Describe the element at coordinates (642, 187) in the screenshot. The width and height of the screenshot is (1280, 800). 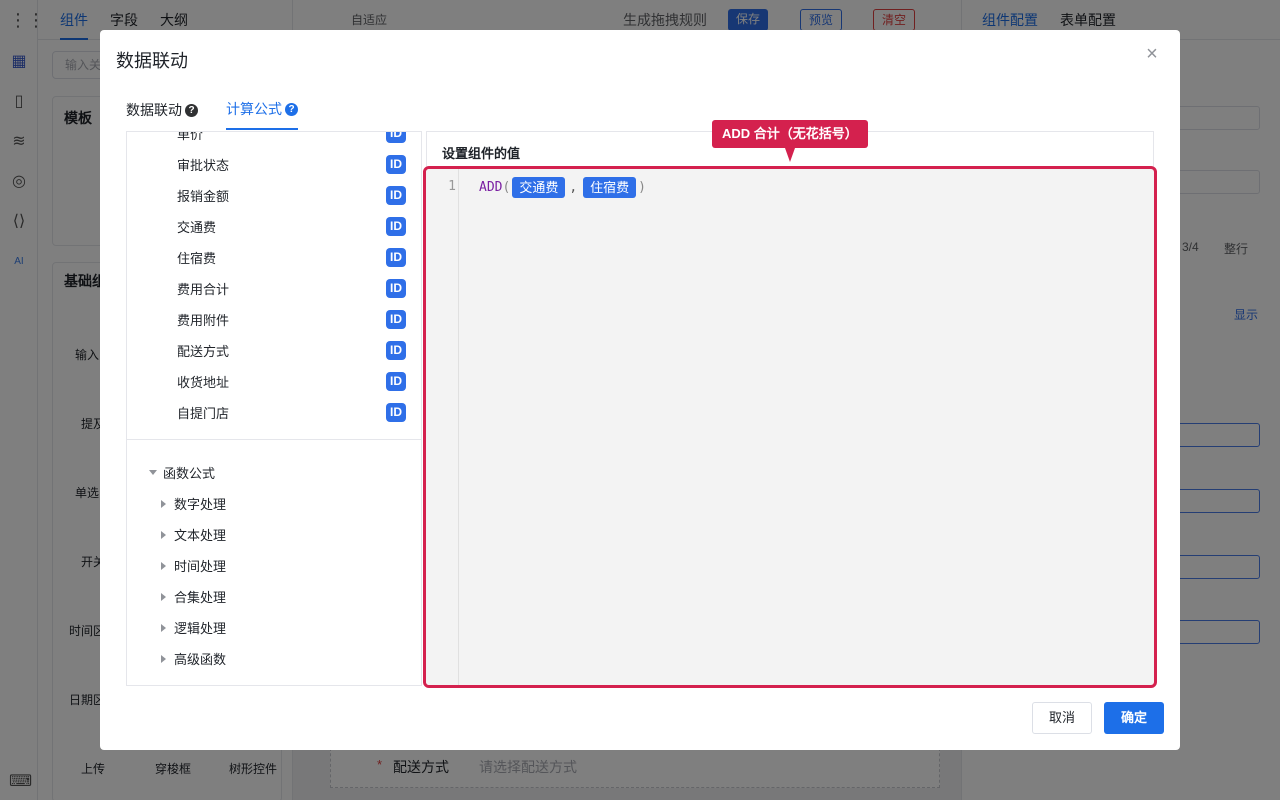
I see `close-paren: )` at that location.